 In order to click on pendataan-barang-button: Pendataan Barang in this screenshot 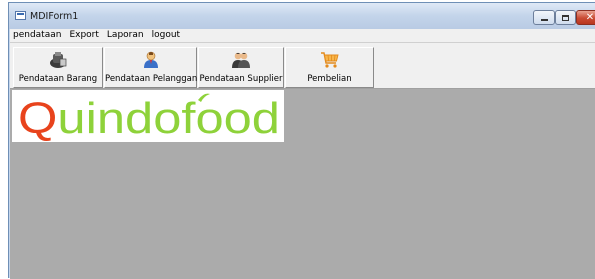, I will do `click(58, 67)`.